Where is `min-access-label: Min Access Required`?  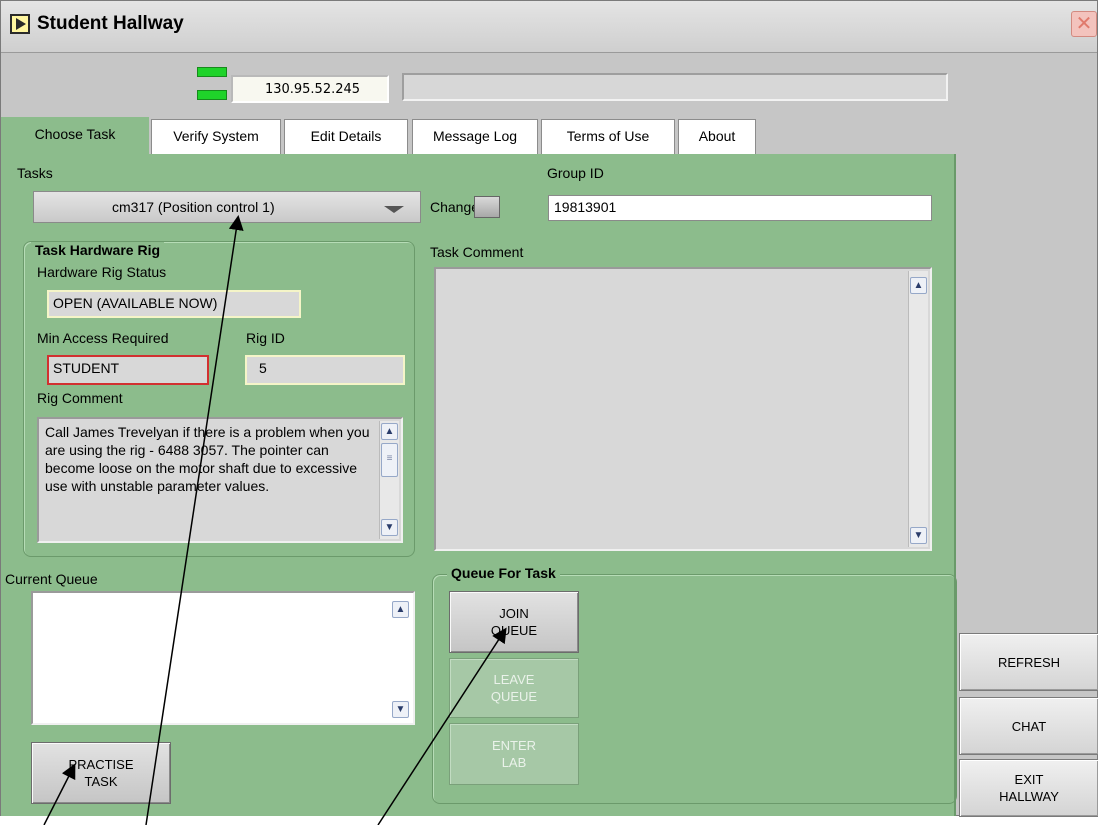
min-access-label: Min Access Required is located at coordinates (103, 338).